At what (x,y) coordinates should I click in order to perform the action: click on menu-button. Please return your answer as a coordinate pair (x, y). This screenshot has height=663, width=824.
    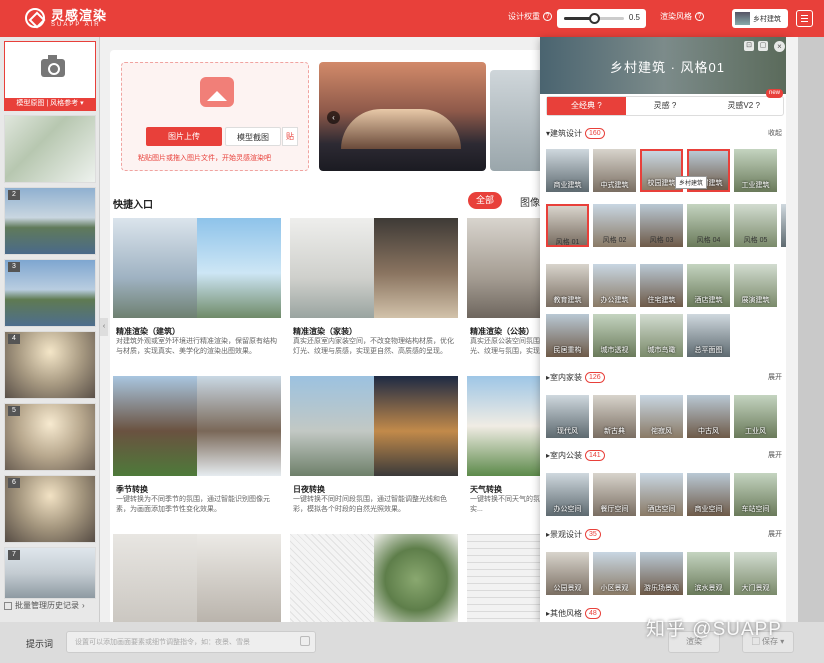
    Looking at the image, I should click on (804, 18).